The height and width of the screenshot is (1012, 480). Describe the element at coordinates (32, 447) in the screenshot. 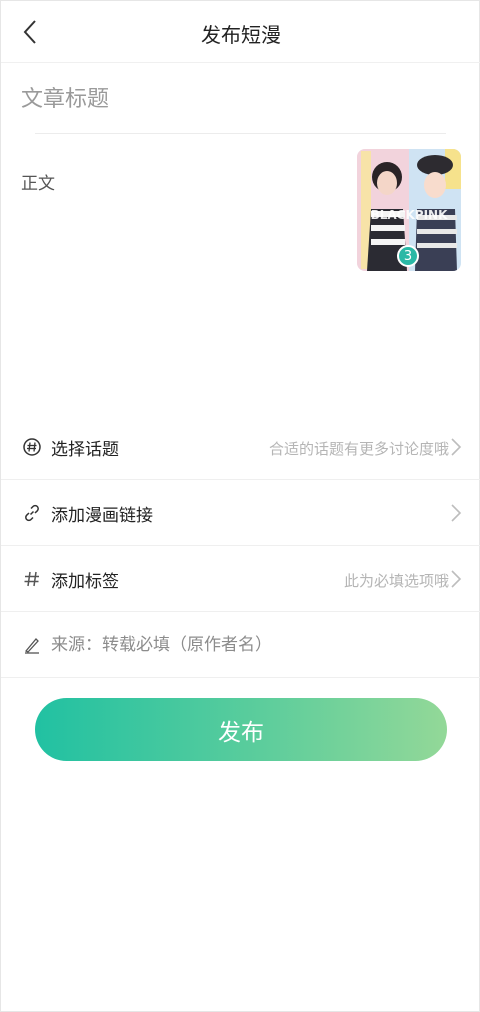

I see `hashtag-bubble-icon` at that location.